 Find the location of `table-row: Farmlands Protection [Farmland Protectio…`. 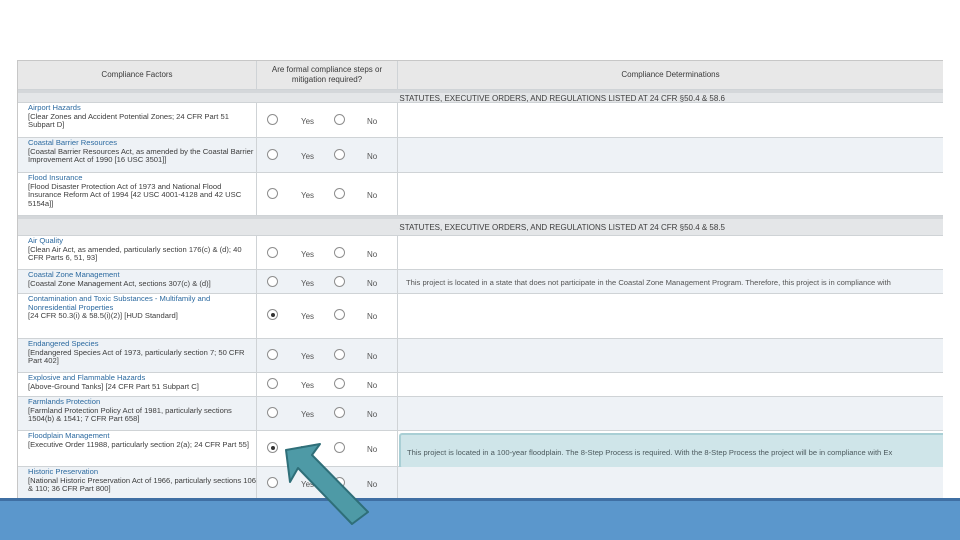

table-row: Farmlands Protection [Farmland Protectio… is located at coordinates (480, 414).